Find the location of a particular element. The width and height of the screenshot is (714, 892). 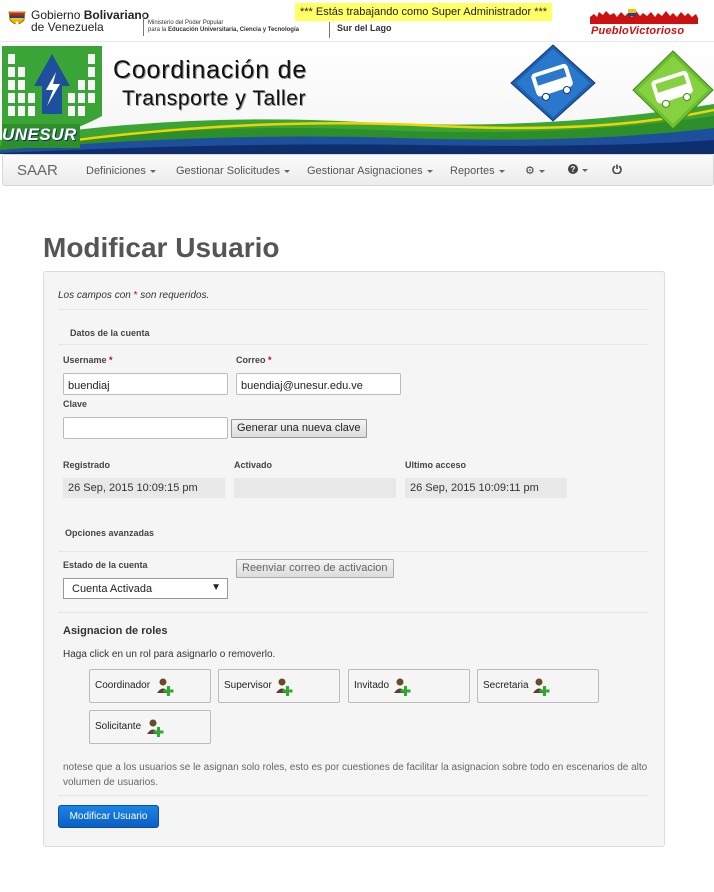

email-input is located at coordinates (318, 384).